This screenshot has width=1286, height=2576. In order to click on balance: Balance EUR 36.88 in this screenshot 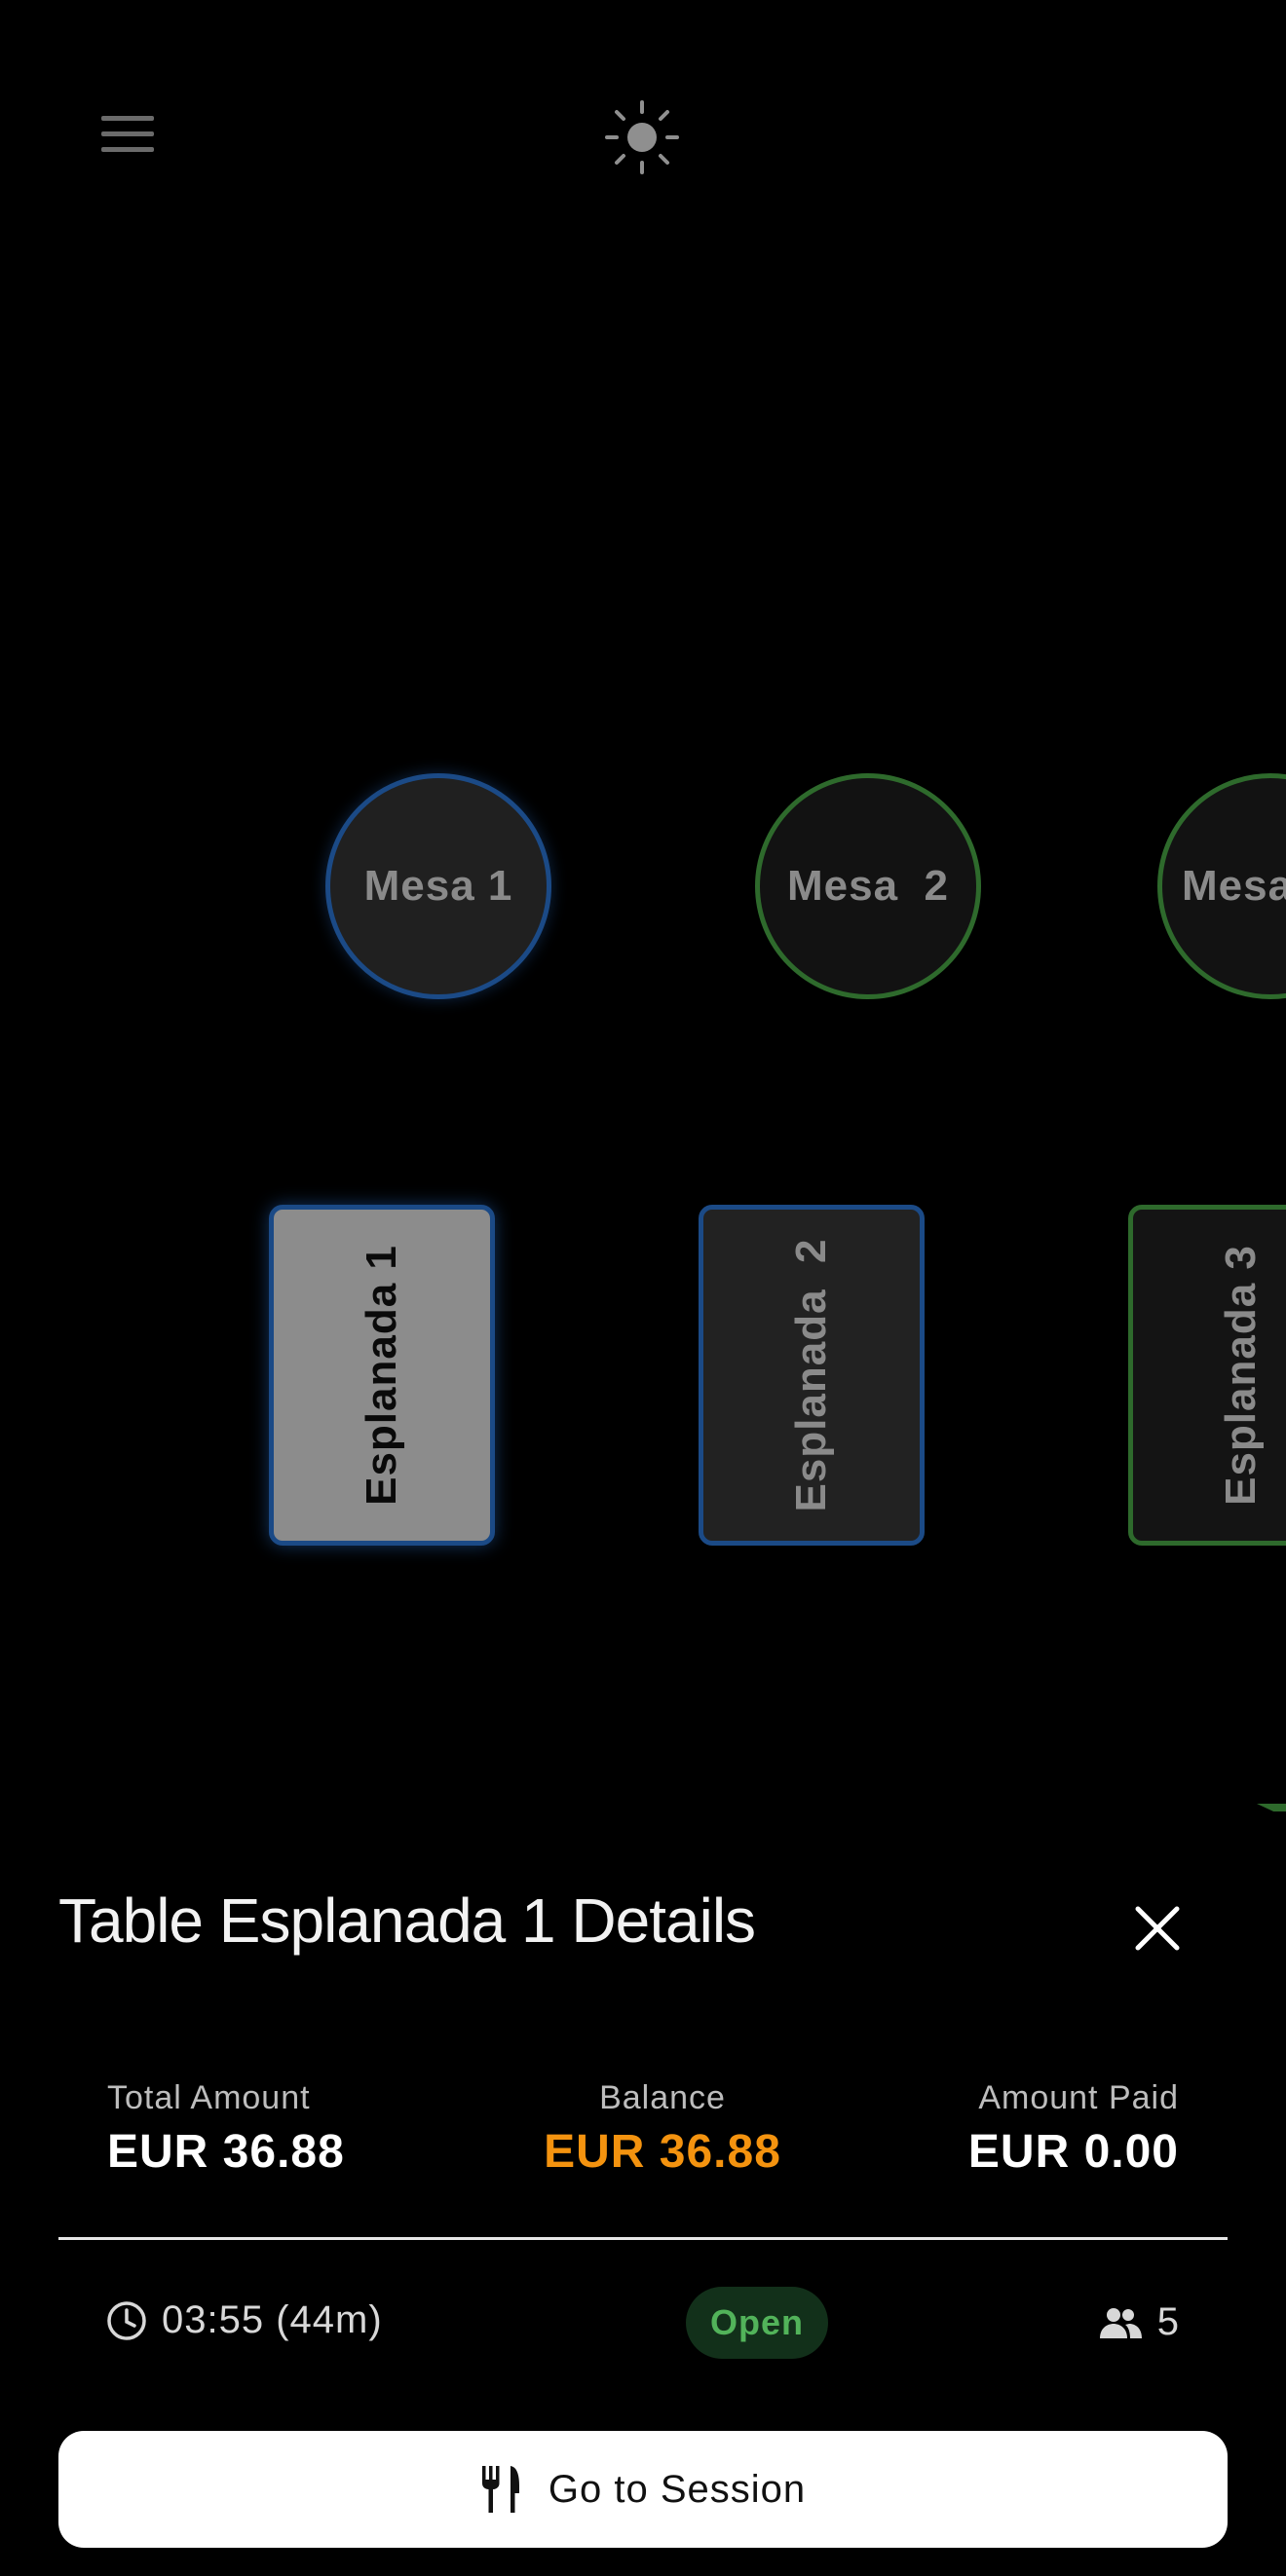, I will do `click(662, 2129)`.